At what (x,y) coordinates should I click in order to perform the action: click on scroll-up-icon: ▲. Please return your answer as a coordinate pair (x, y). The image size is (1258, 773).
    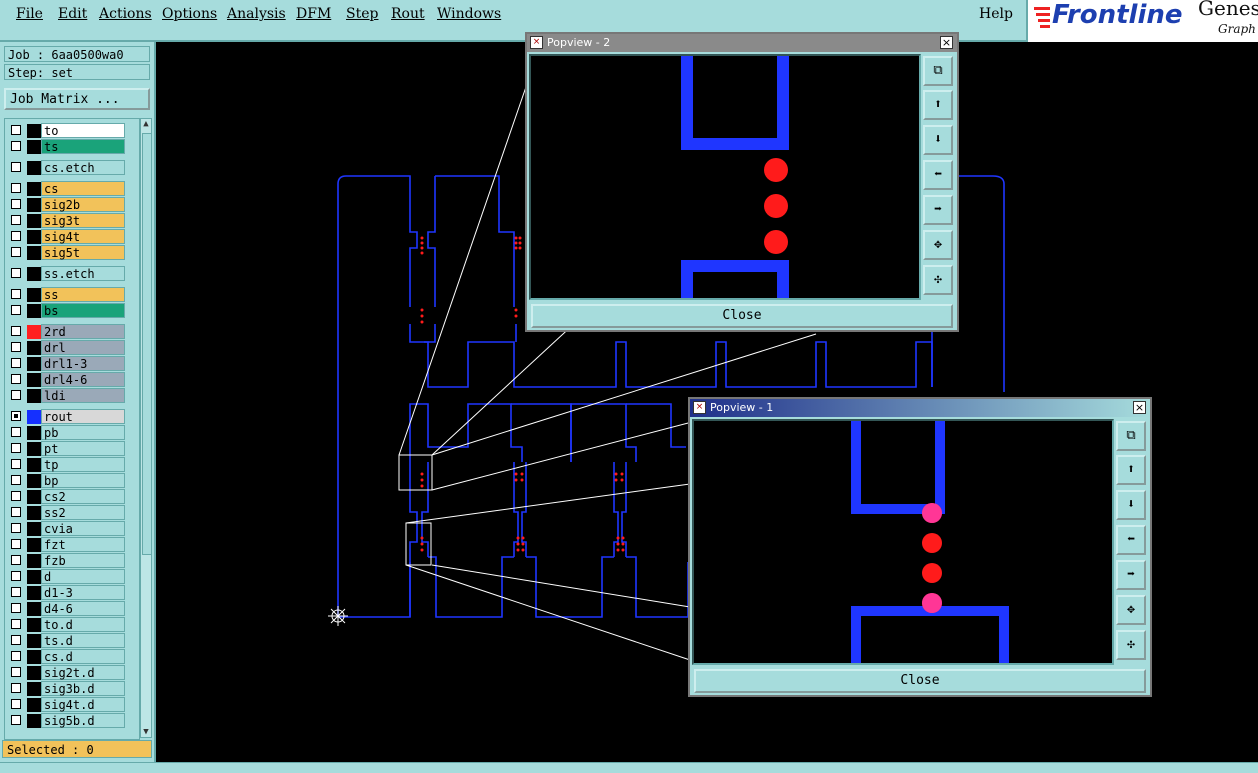
    Looking at the image, I should click on (146, 124).